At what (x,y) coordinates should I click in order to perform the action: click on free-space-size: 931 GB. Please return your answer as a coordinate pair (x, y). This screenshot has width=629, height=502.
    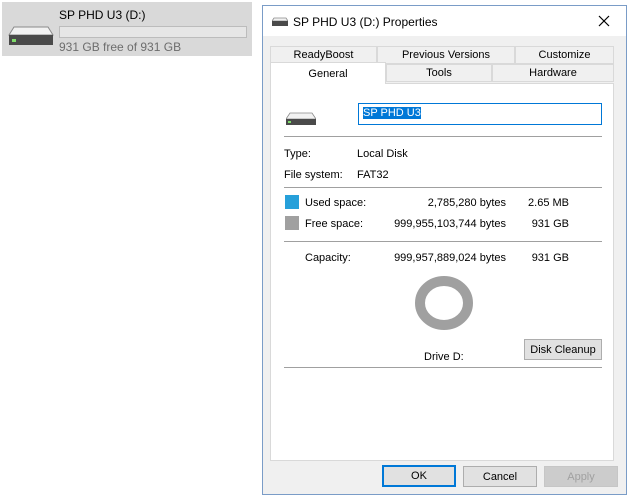
    Looking at the image, I should click on (550, 224).